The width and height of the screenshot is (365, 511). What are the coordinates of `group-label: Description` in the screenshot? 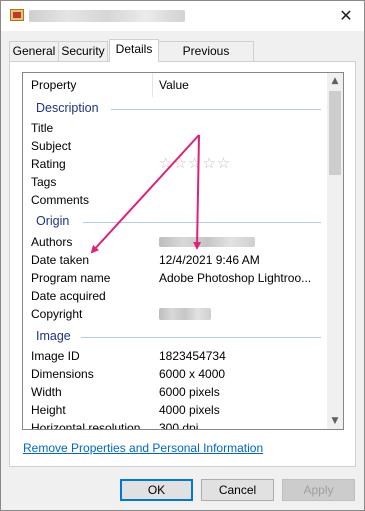 It's located at (69, 108).